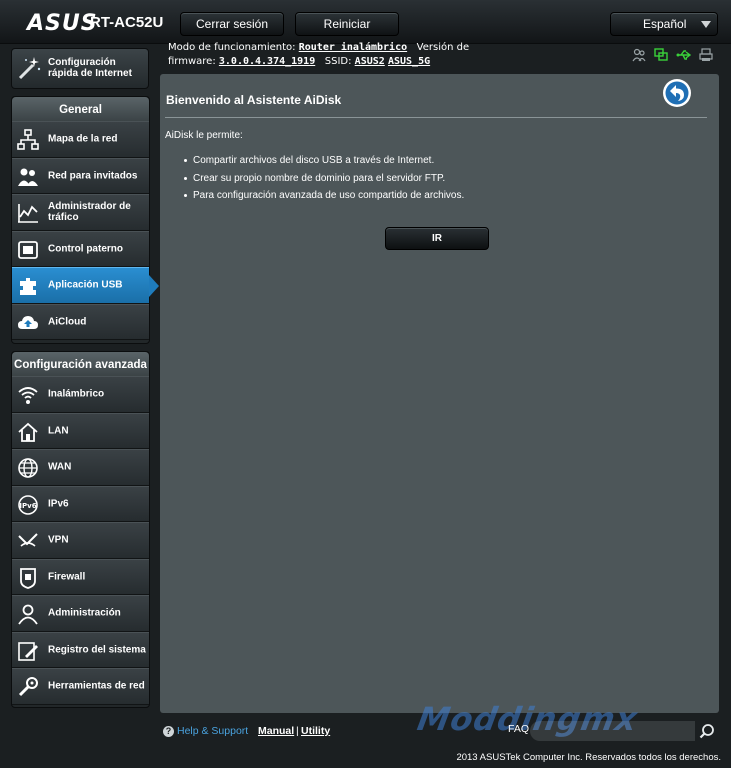 This screenshot has width=731, height=768. I want to click on quick-internet-setup-button: Configuración rápida de Internet, so click(80, 68).